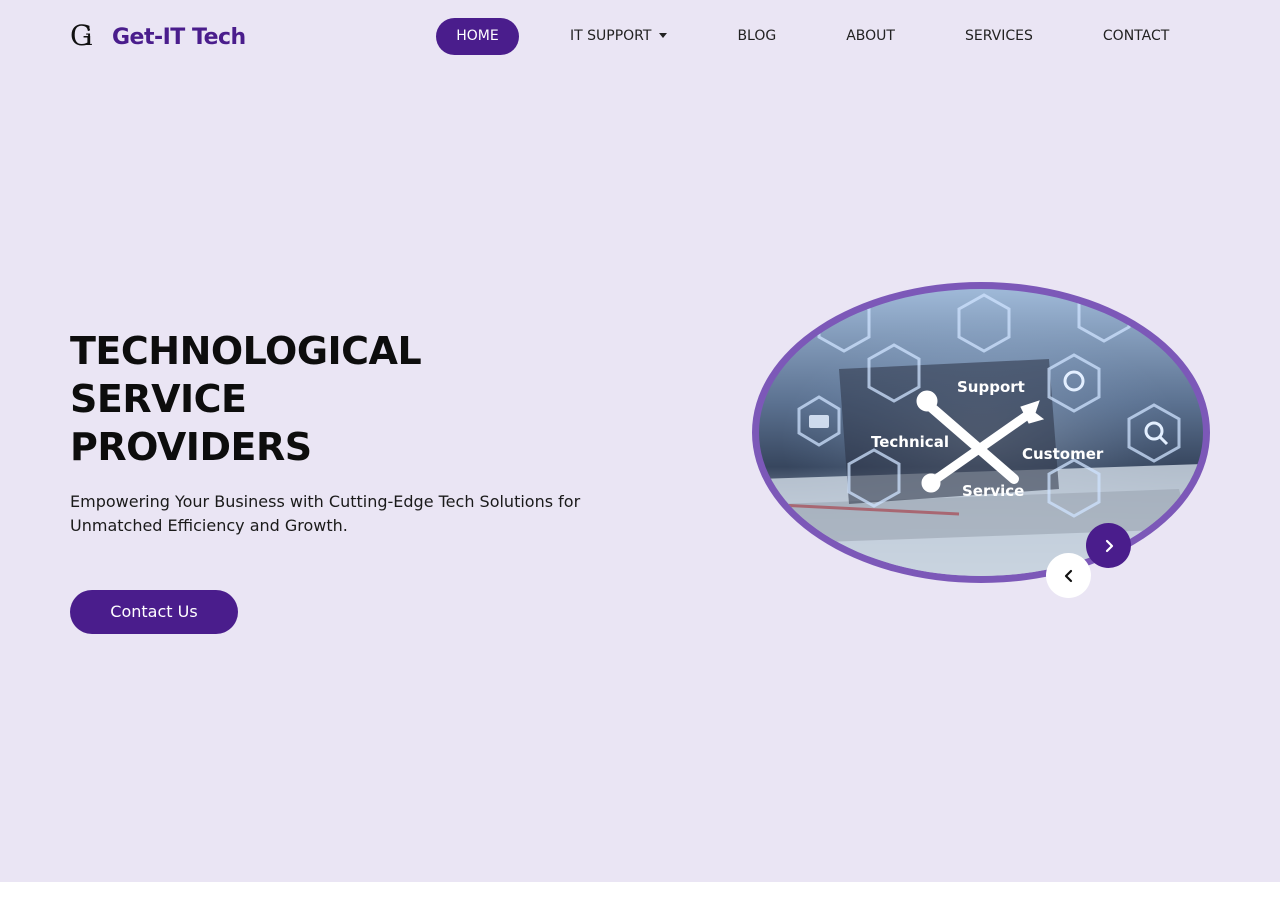  I want to click on contact-us-button: Contact Us, so click(154, 612).